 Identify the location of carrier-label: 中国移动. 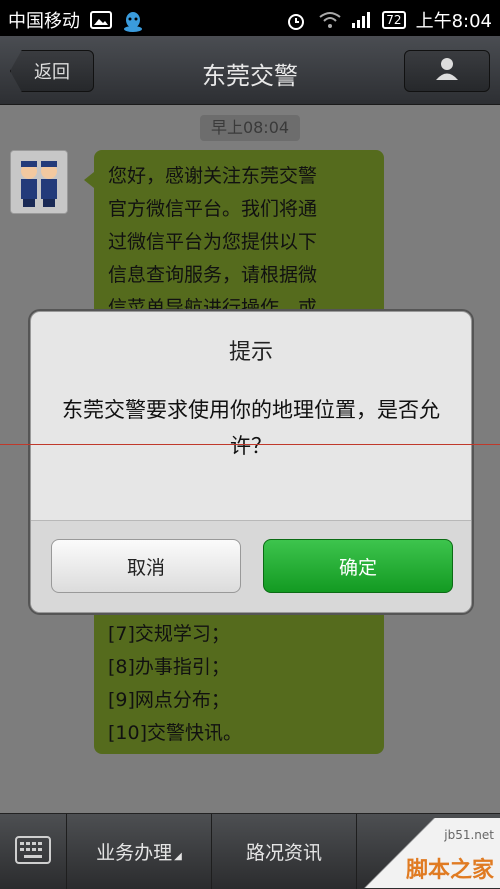
(44, 21).